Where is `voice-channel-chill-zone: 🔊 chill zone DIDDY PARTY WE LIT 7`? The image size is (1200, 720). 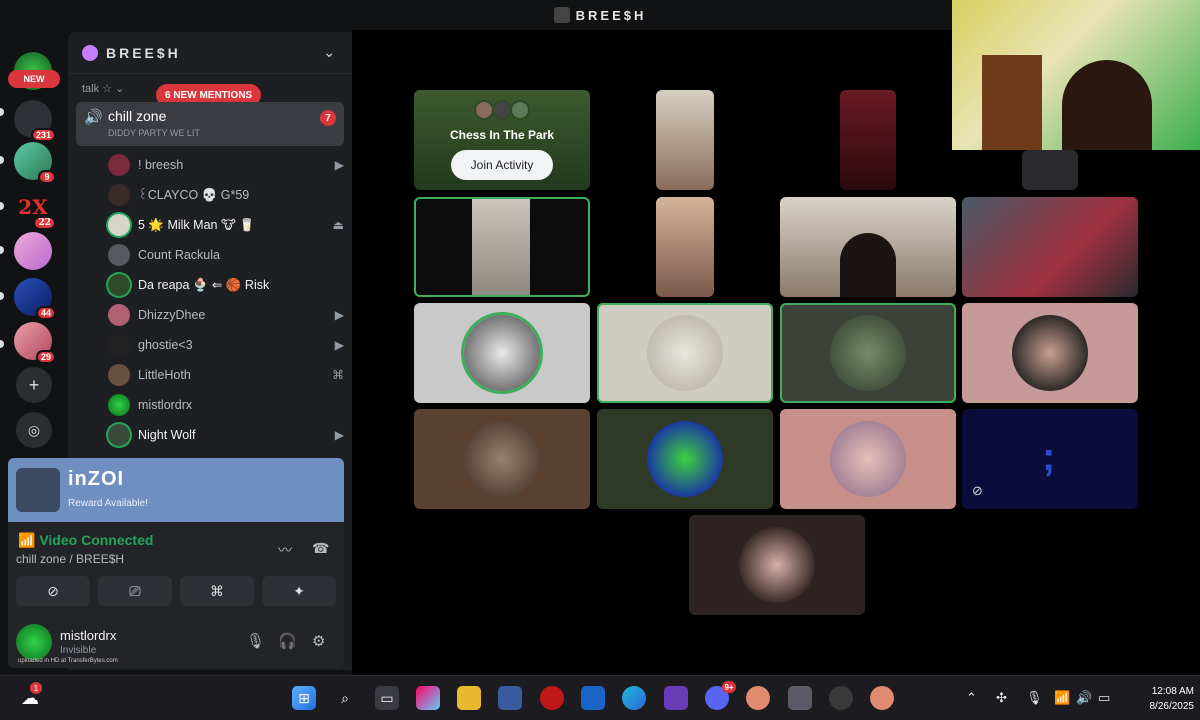
voice-channel-chill-zone: 🔊 chill zone DIDDY PARTY WE LIT 7 is located at coordinates (210, 124).